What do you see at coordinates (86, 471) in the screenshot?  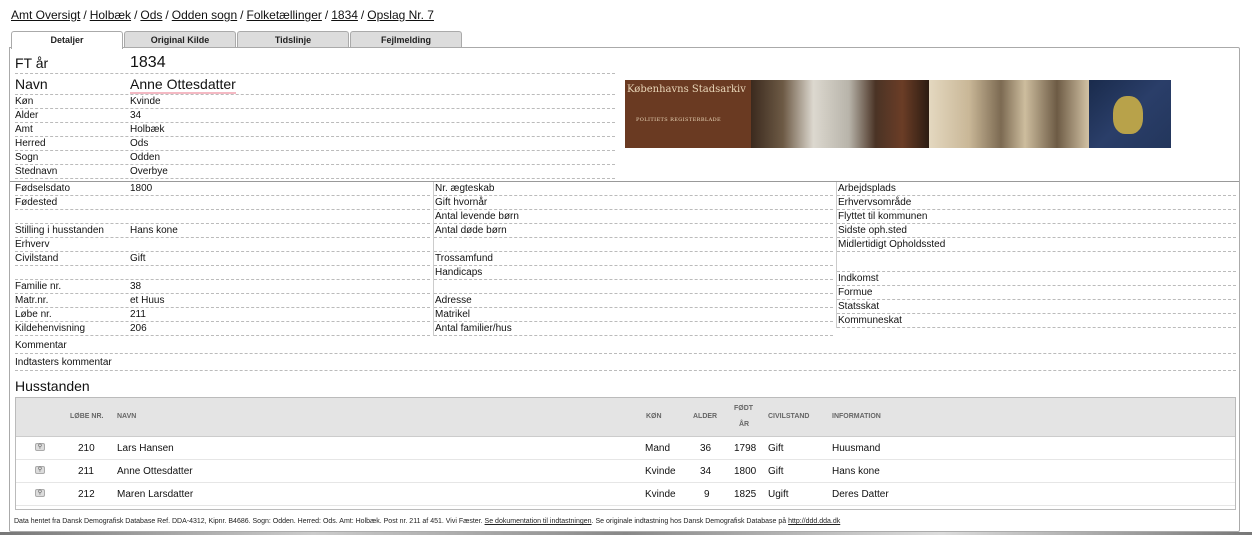 I see `cell-loebe-nr: 211` at bounding box center [86, 471].